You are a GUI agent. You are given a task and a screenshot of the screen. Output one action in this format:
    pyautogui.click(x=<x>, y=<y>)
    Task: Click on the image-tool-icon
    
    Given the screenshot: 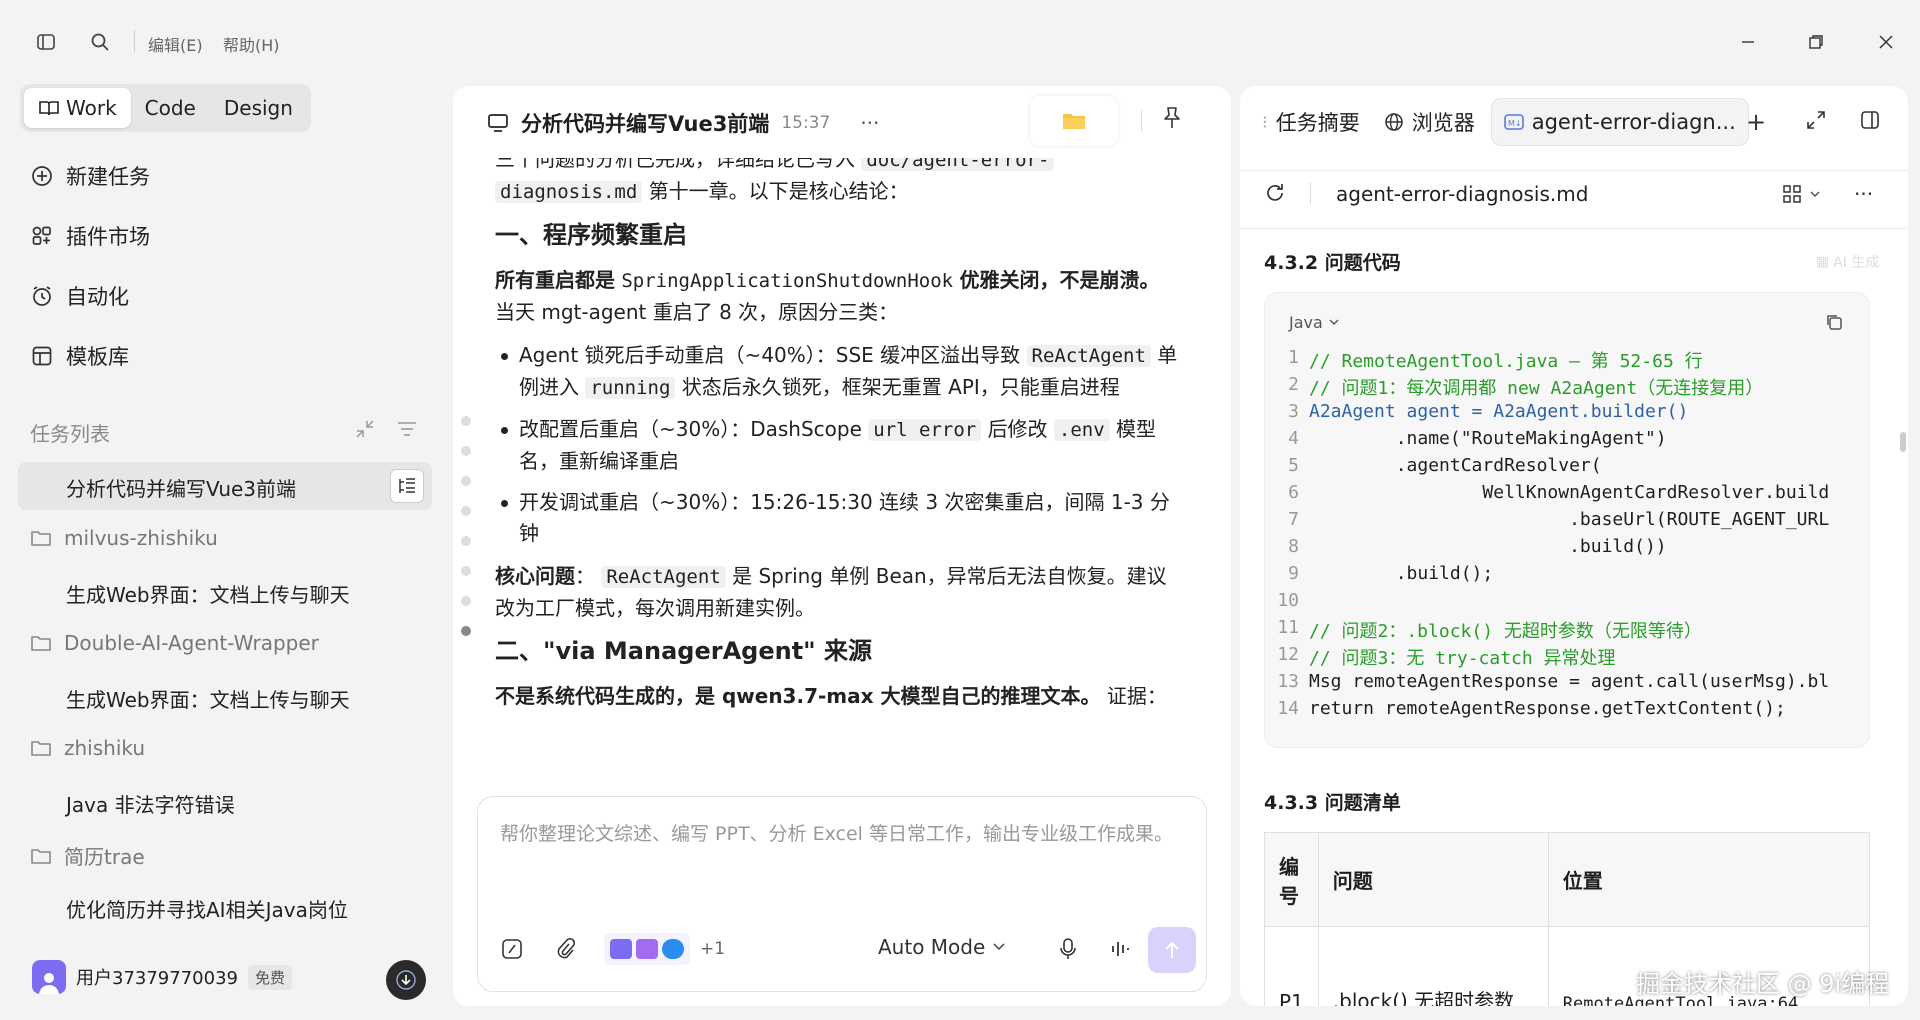 What is the action you would take?
    pyautogui.click(x=647, y=949)
    